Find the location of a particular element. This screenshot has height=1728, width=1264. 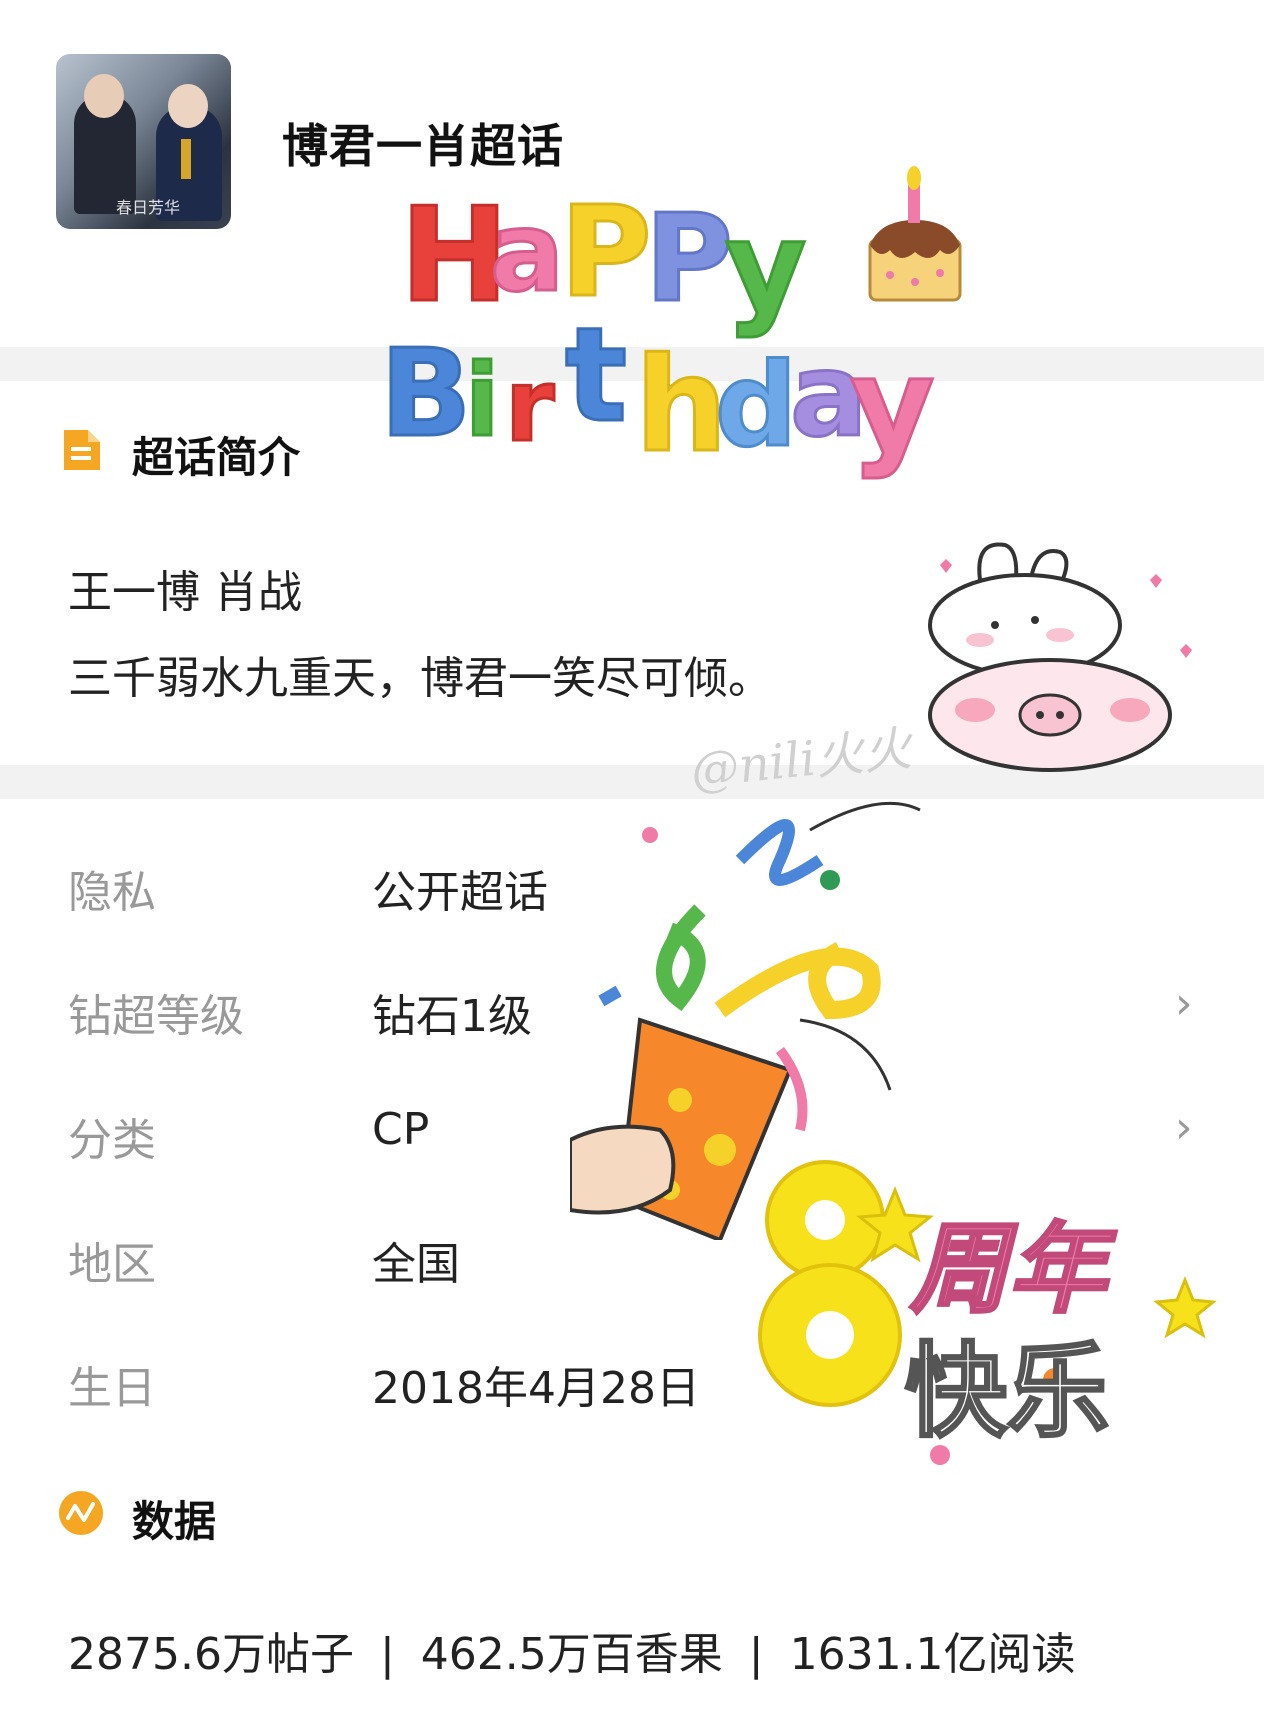

avatar-tie is located at coordinates (186, 159).